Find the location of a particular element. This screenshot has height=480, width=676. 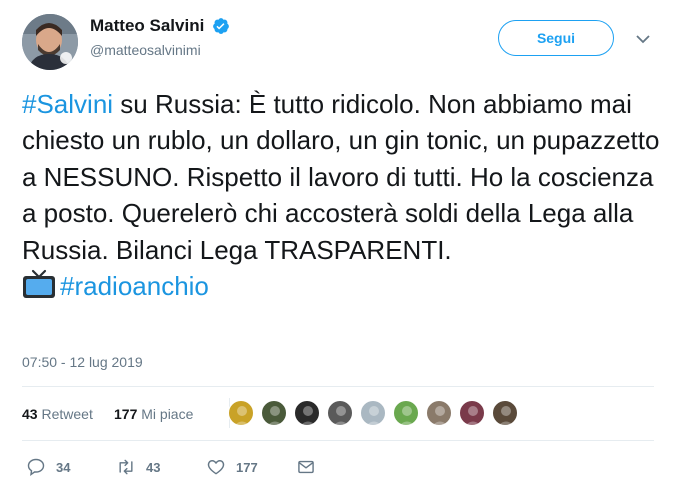

direct-message-button is located at coordinates (306, 467).